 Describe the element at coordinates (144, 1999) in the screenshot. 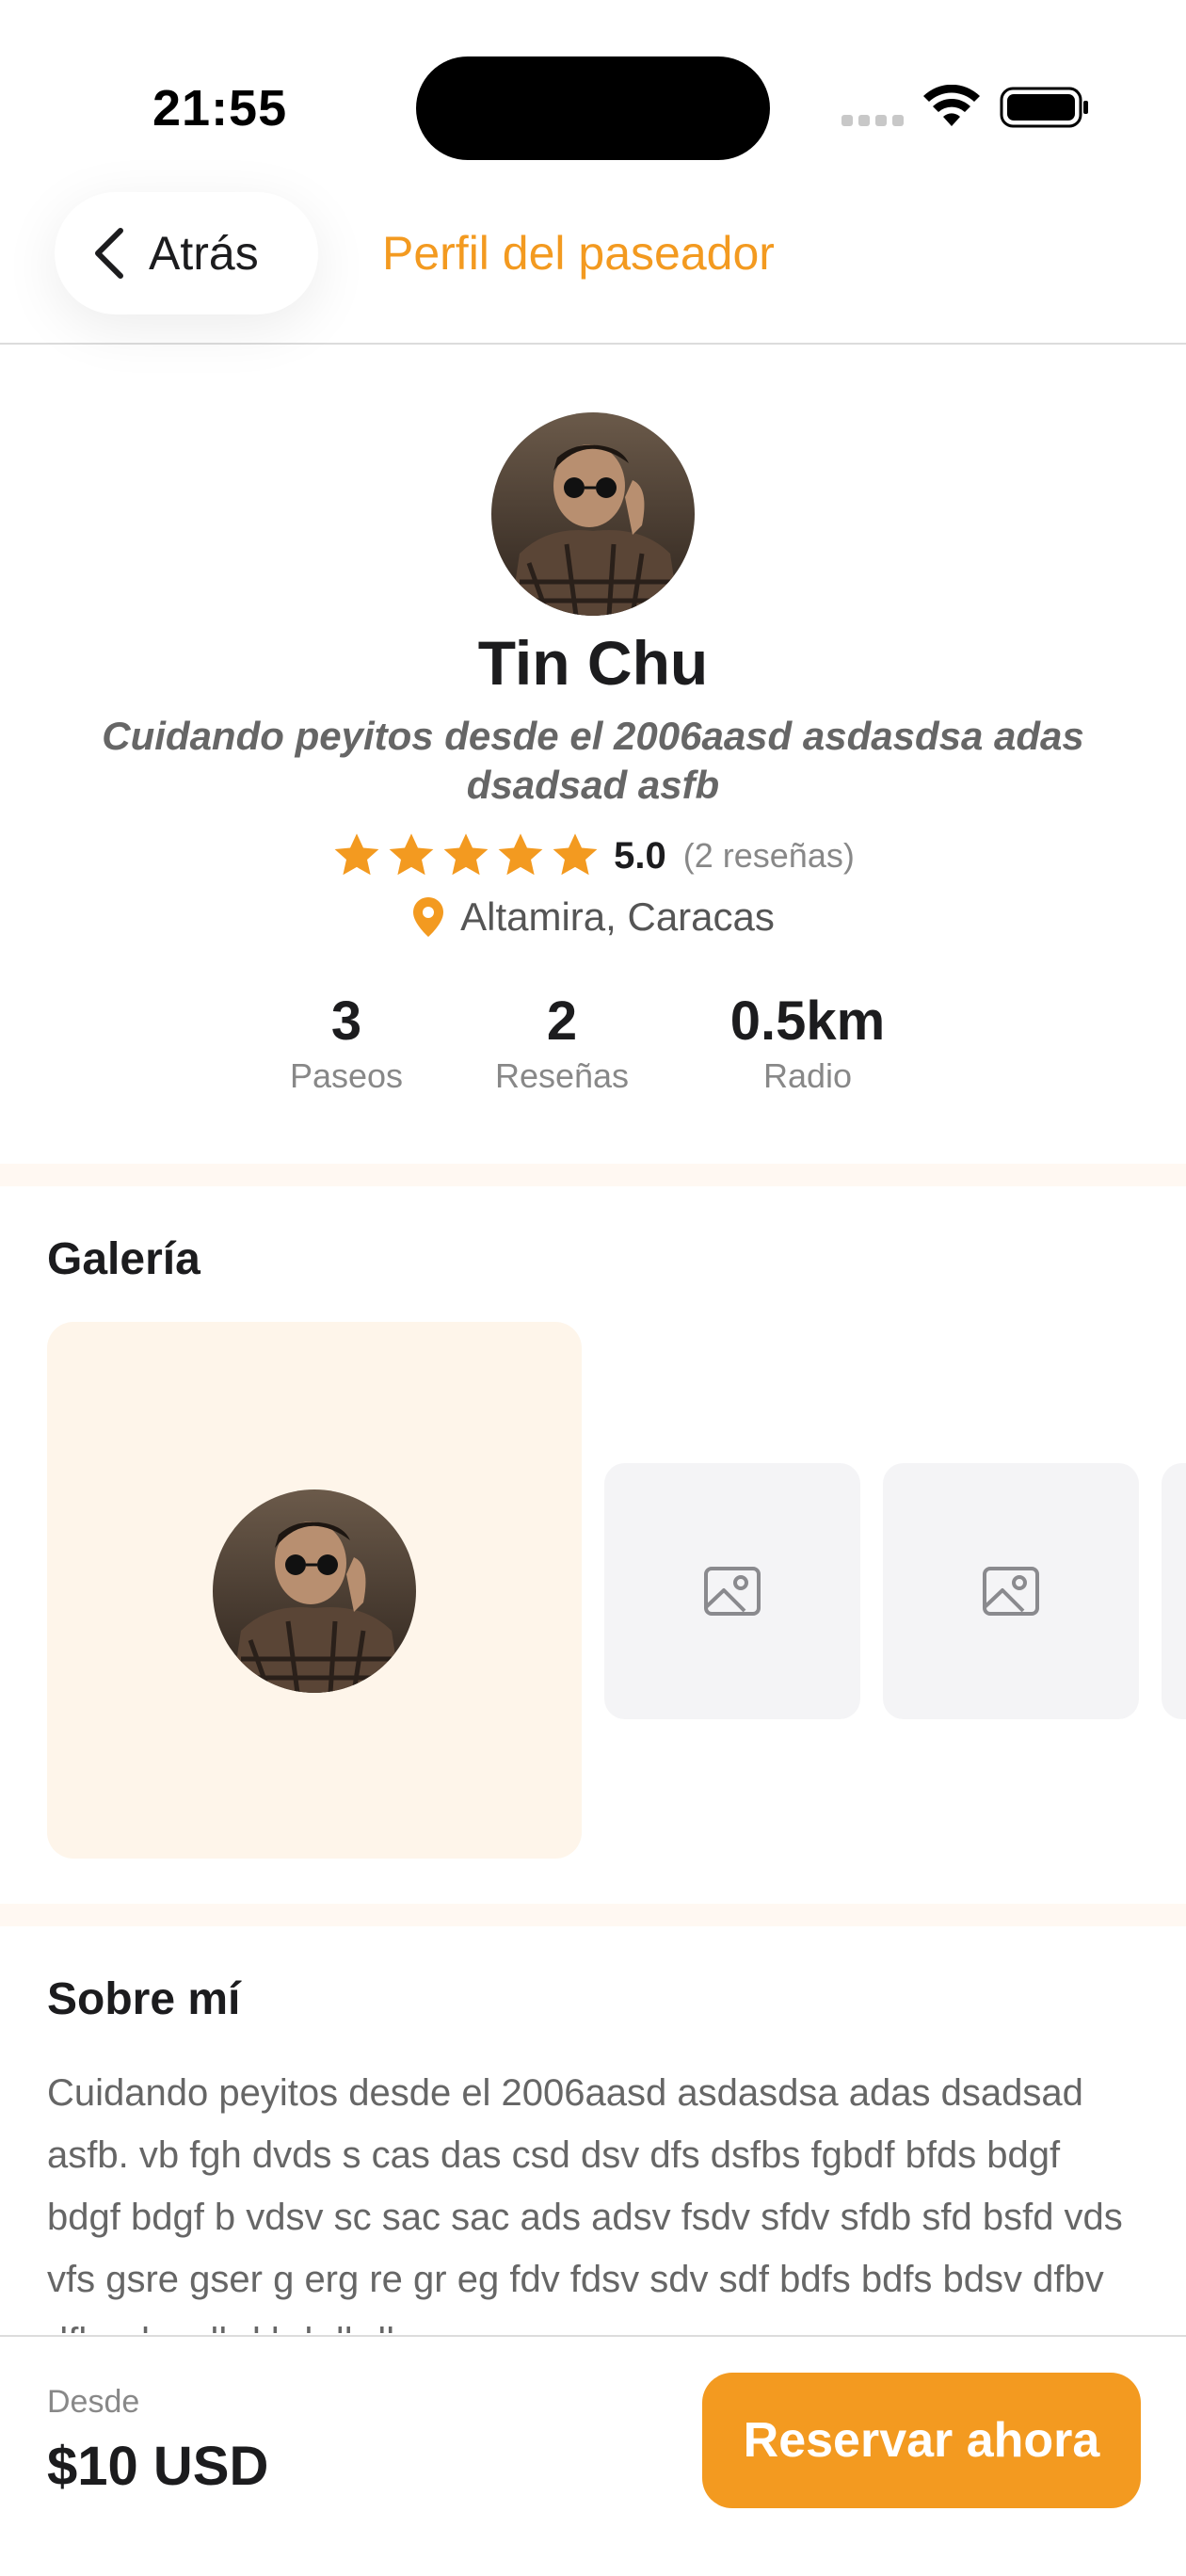

I see `about-heading: Sobre mí` at that location.